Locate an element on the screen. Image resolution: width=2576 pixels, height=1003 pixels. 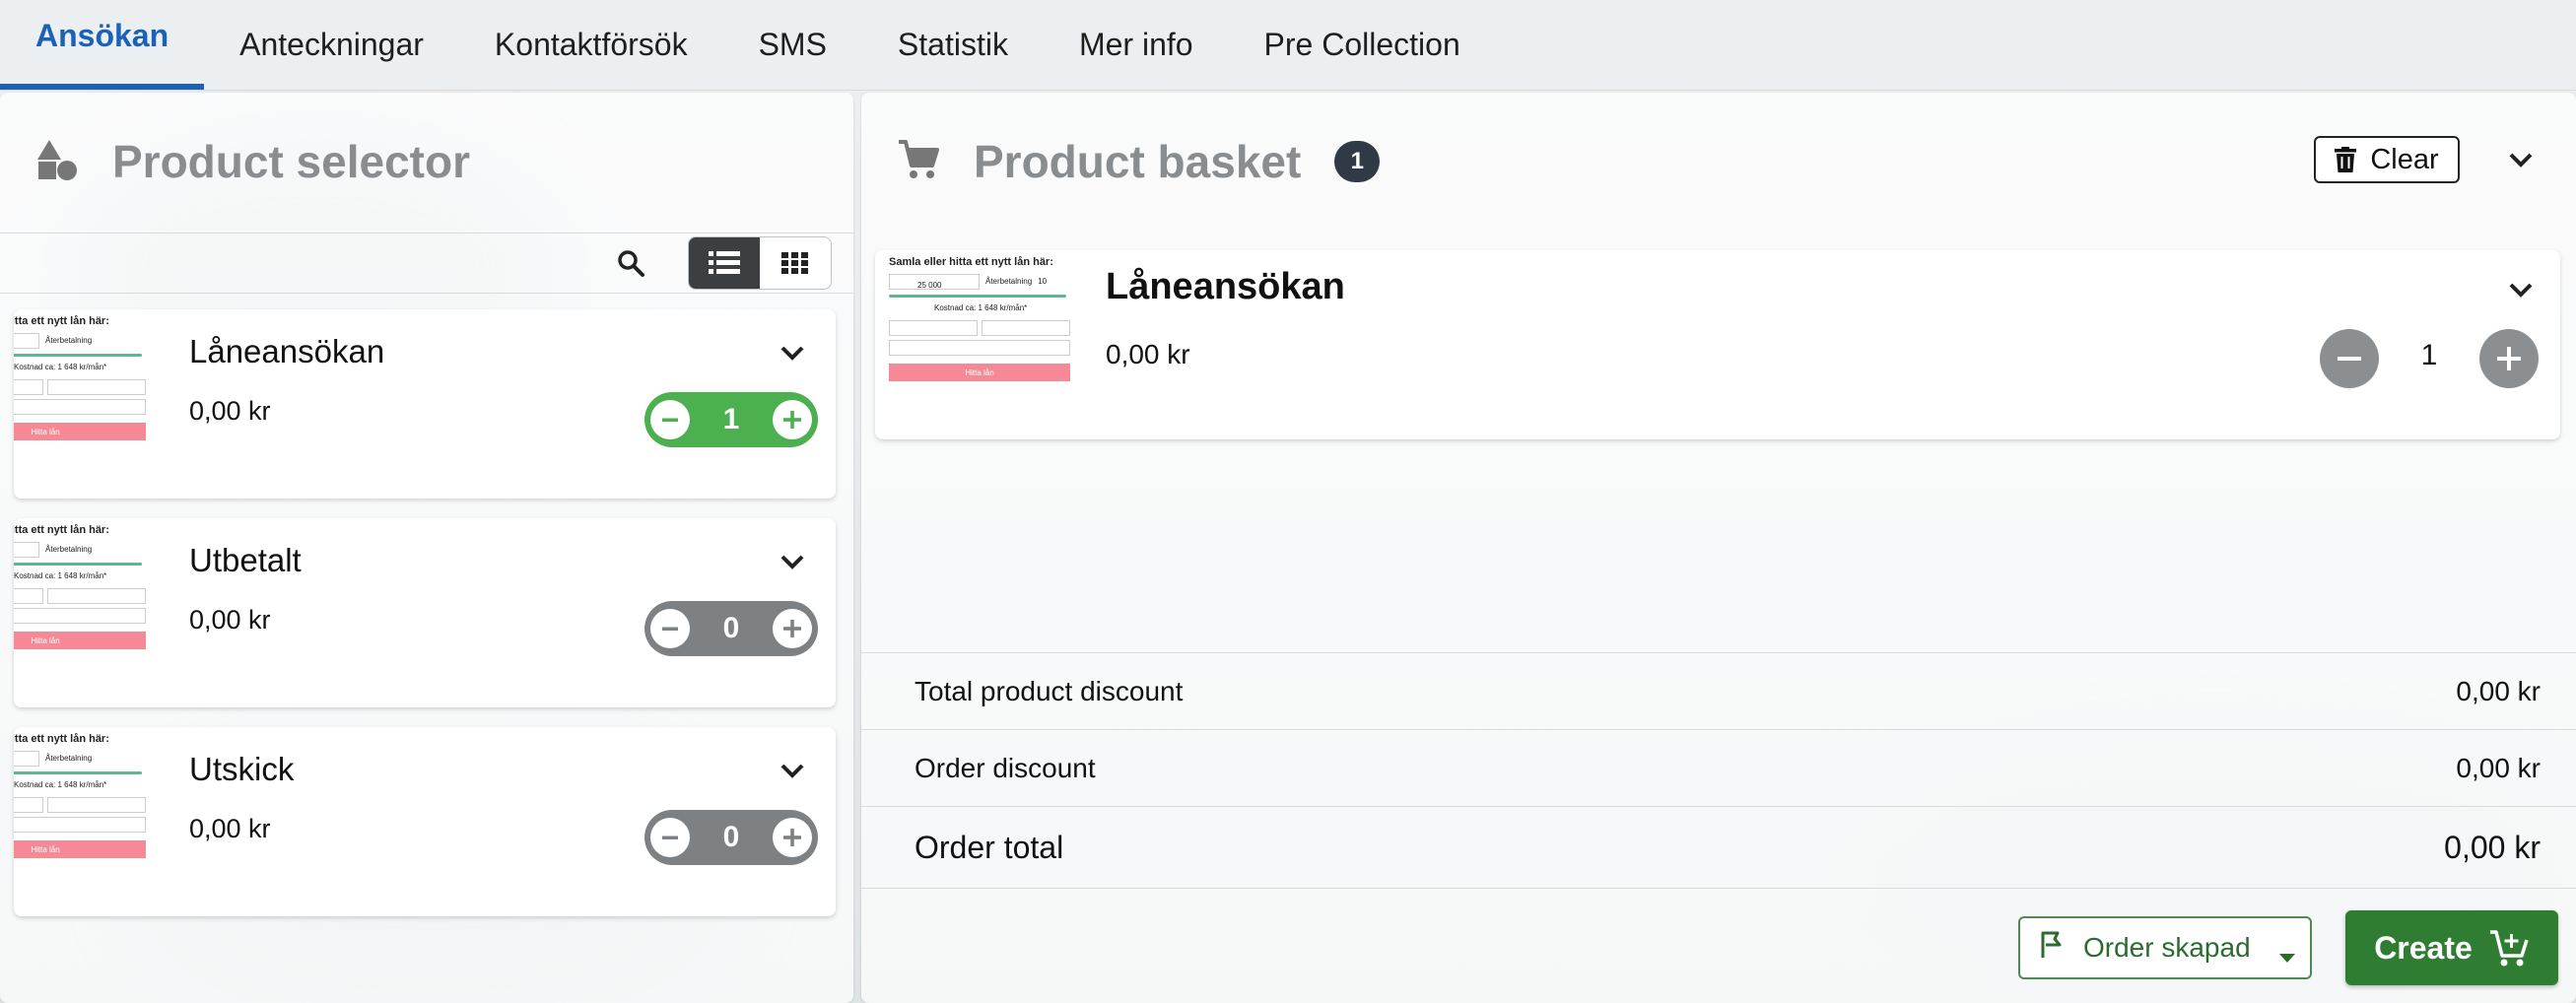
create-label: Create is located at coordinates (2423, 947).